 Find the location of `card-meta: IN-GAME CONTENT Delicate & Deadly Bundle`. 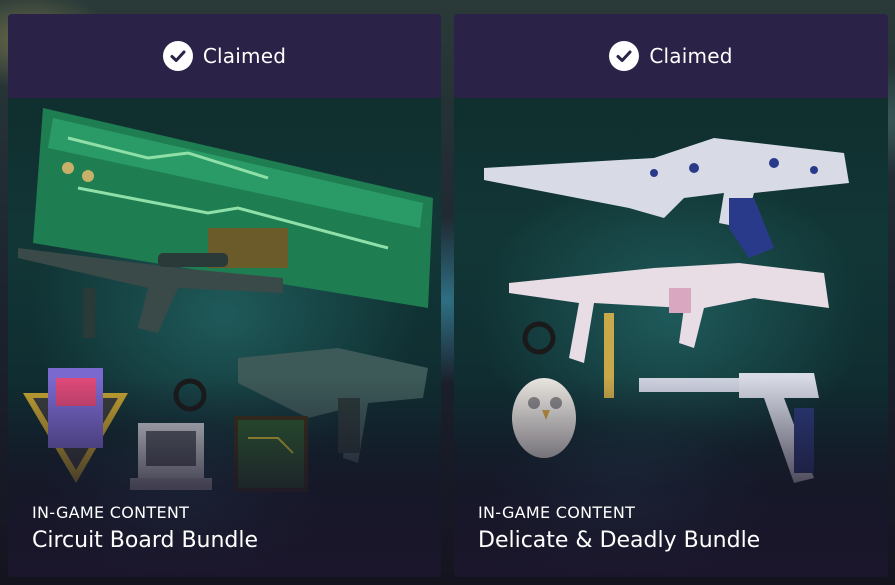

card-meta: IN-GAME CONTENT Delicate & Deadly Bundle is located at coordinates (619, 528).